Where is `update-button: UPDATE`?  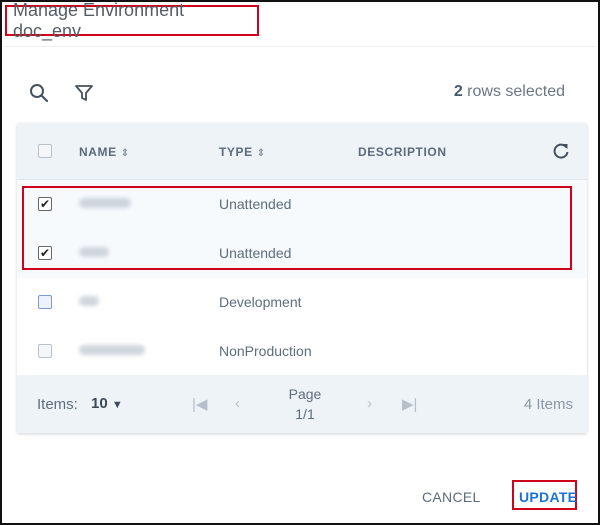 update-button: UPDATE is located at coordinates (548, 497).